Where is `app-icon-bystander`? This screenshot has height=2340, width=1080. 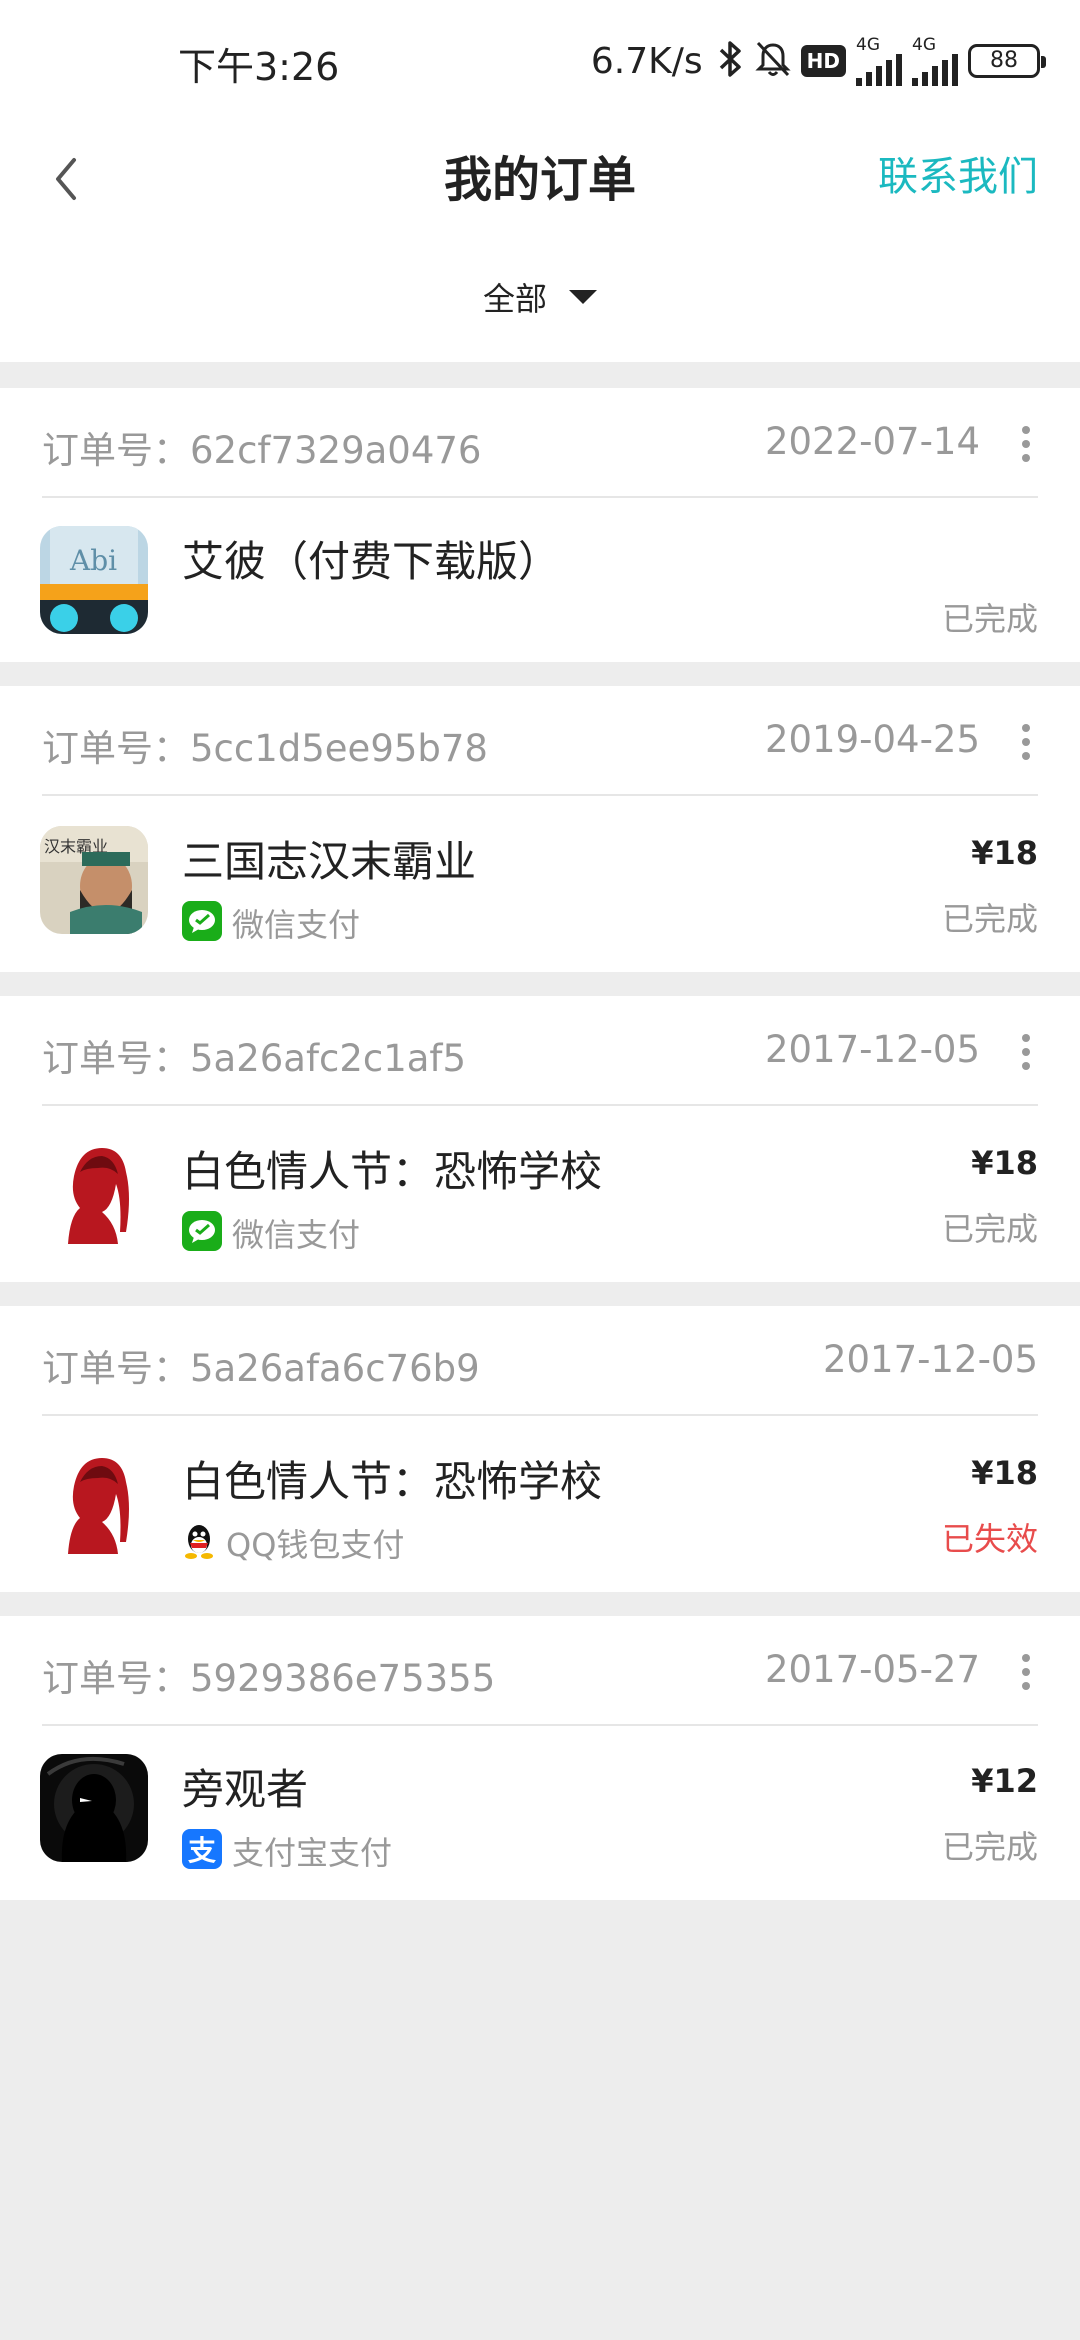 app-icon-bystander is located at coordinates (94, 1808).